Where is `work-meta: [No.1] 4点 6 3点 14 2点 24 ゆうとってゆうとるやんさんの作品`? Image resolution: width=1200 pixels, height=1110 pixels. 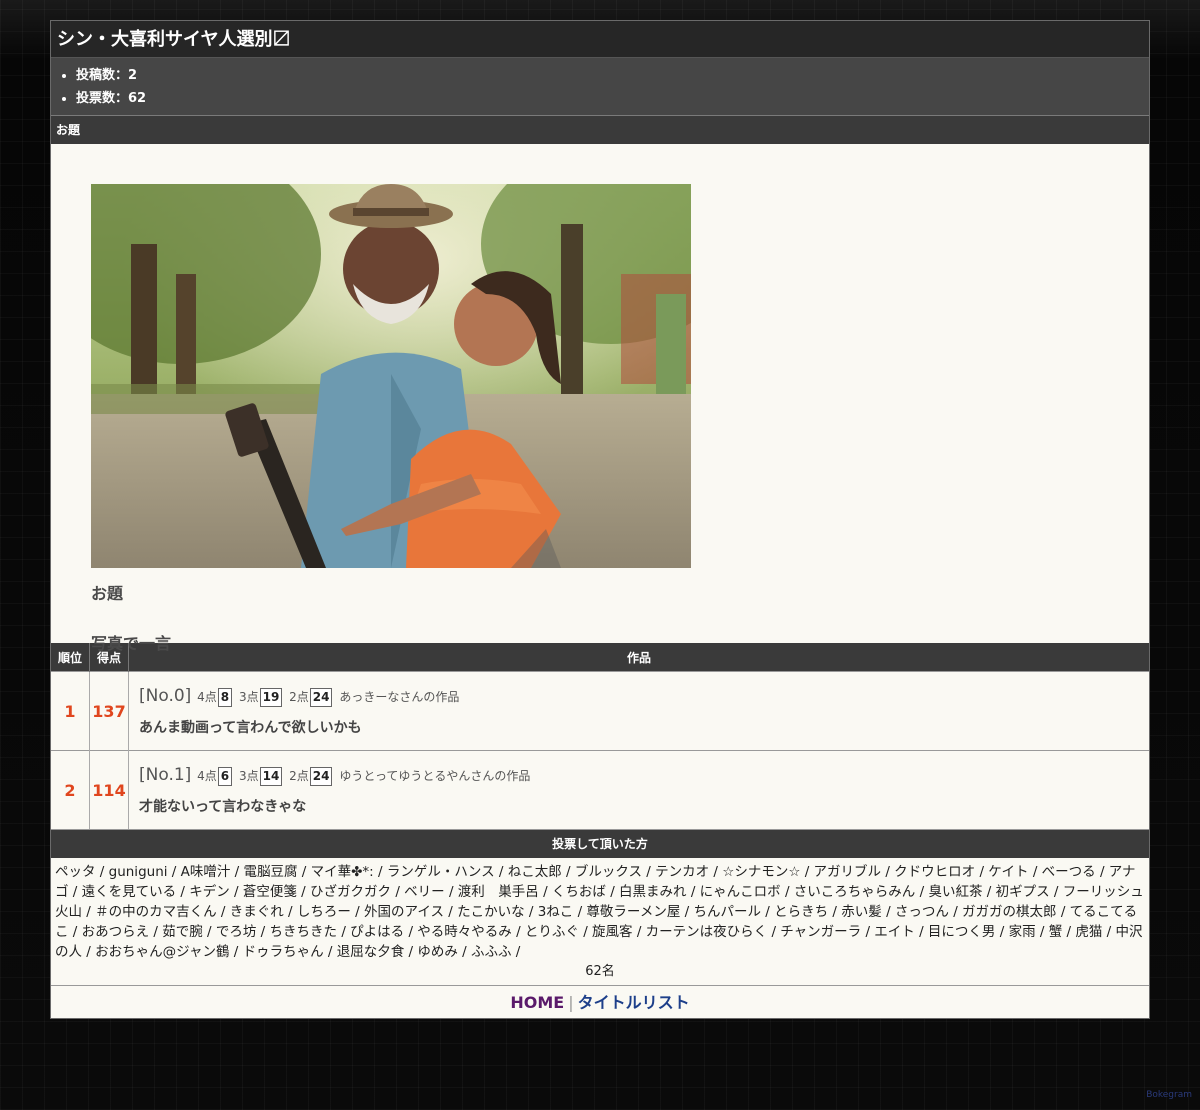 work-meta: [No.1] 4点 6 3点 14 2点 24 ゆうとってゆうとるやんさんの作品 is located at coordinates (644, 775).